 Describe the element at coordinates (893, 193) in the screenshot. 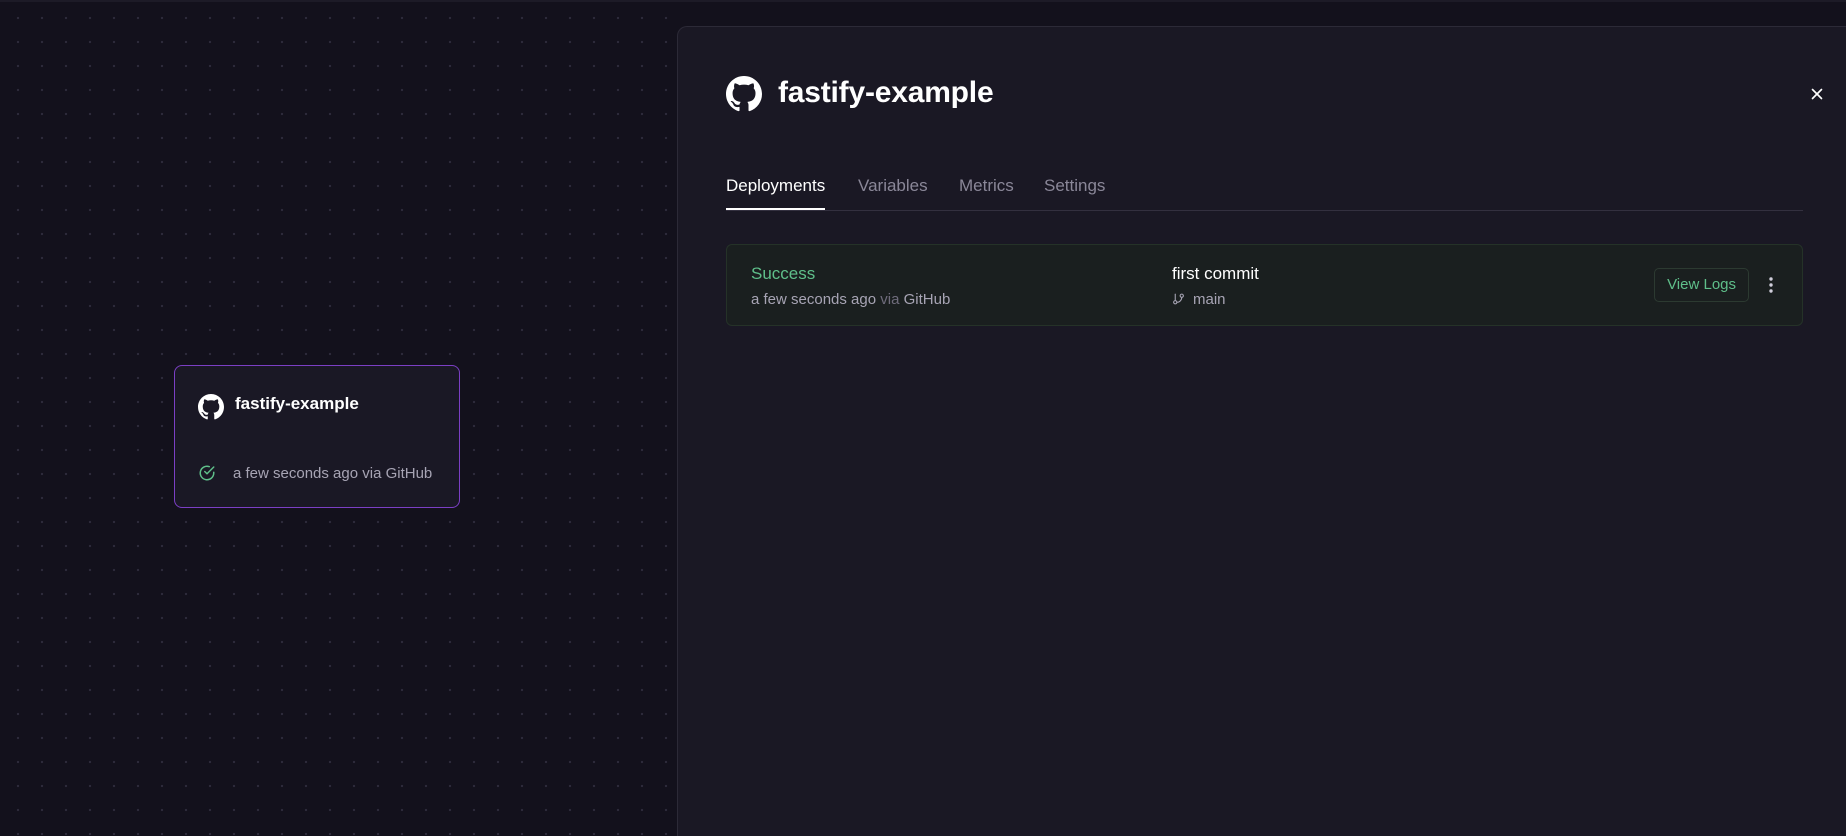

I see `tab-variables: Variables` at that location.